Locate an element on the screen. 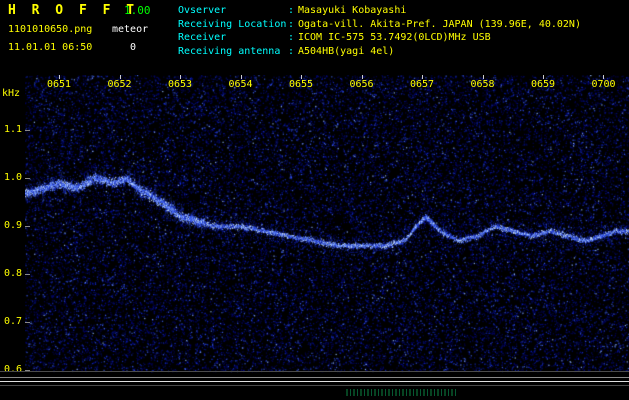 The height and width of the screenshot is (400, 629). freq-tick-label: 1.1 is located at coordinates (12, 129).